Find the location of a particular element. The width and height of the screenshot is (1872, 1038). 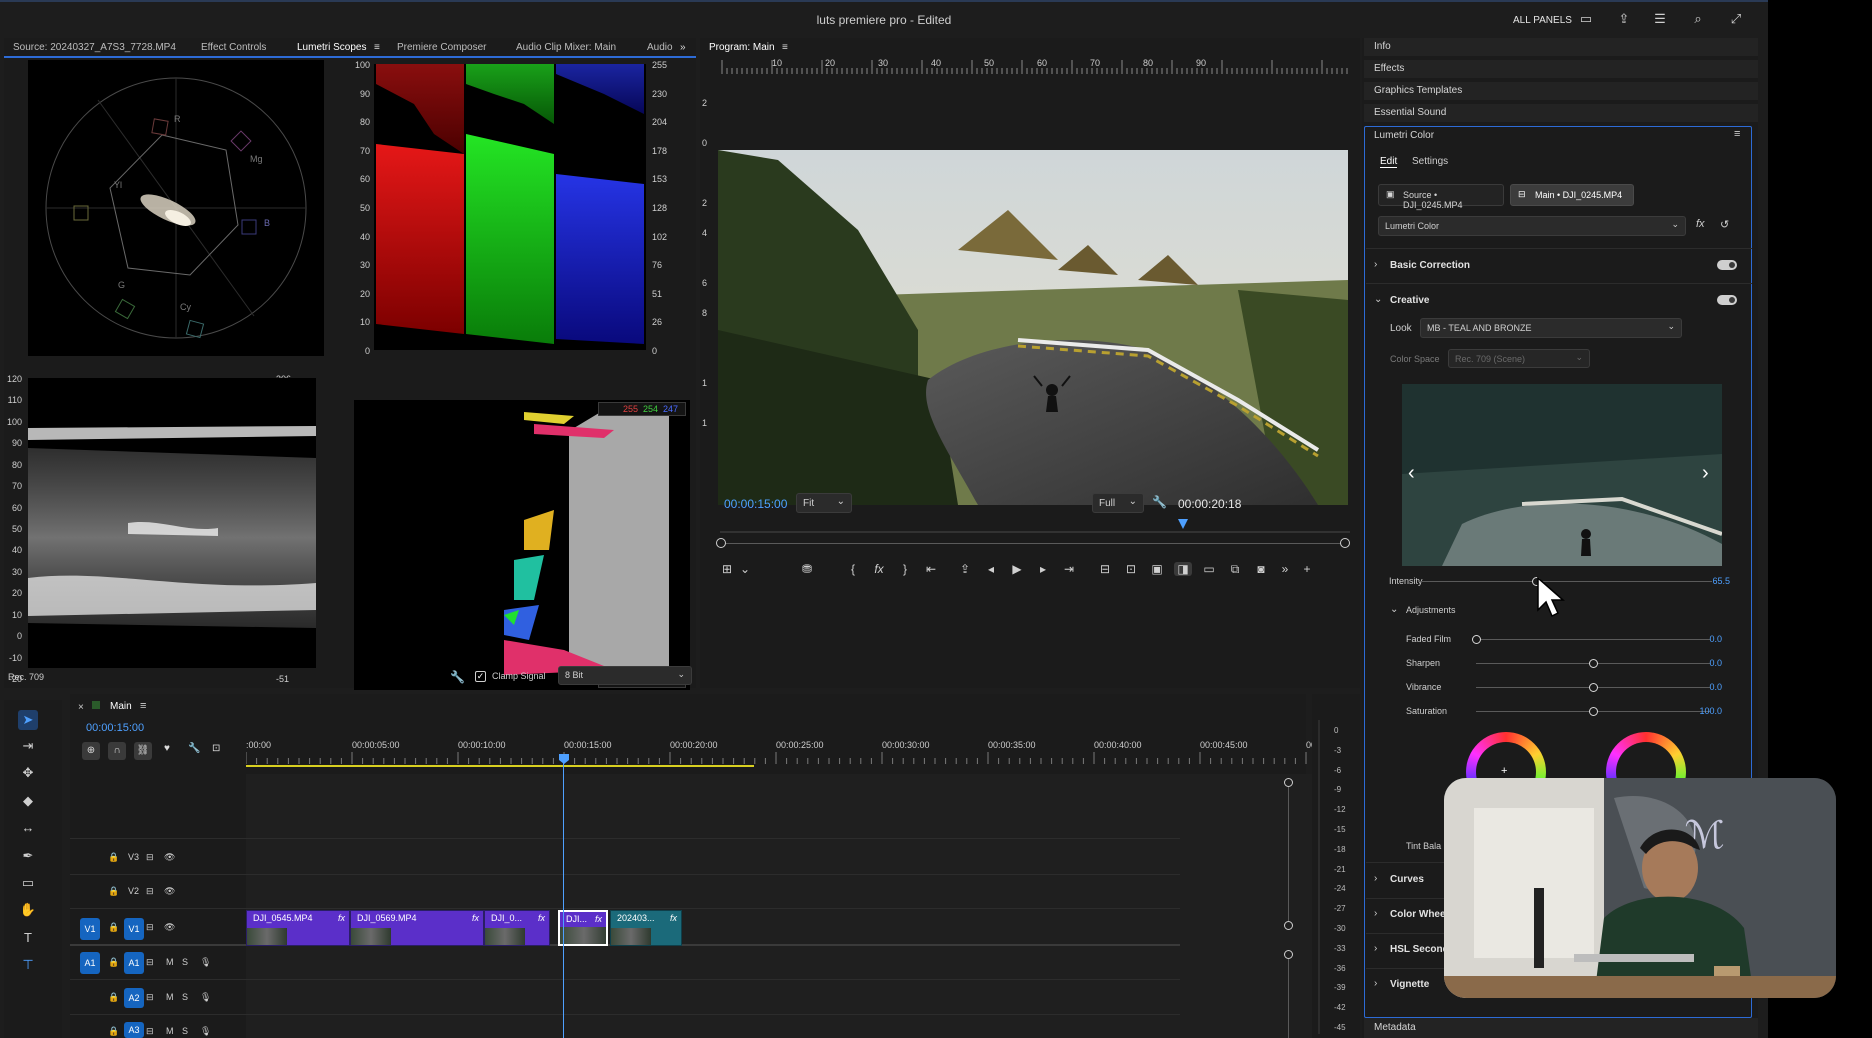

curves-section: Curves is located at coordinates (1407, 879).